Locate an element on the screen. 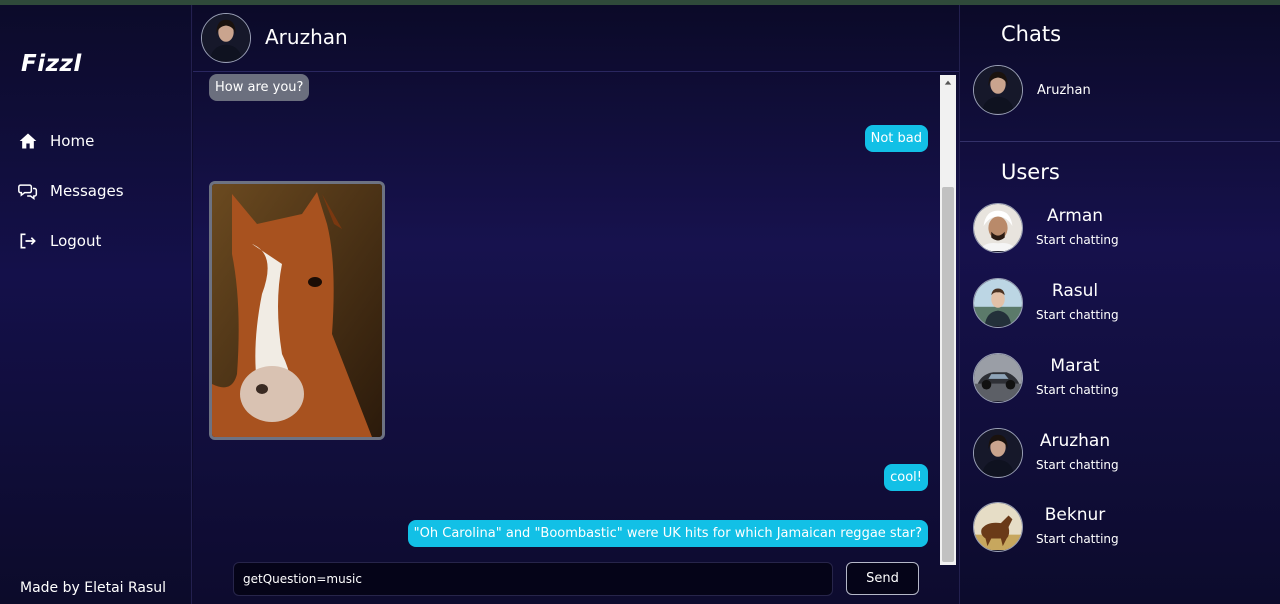 This screenshot has width=1280, height=604. home-icon is located at coordinates (28, 141).